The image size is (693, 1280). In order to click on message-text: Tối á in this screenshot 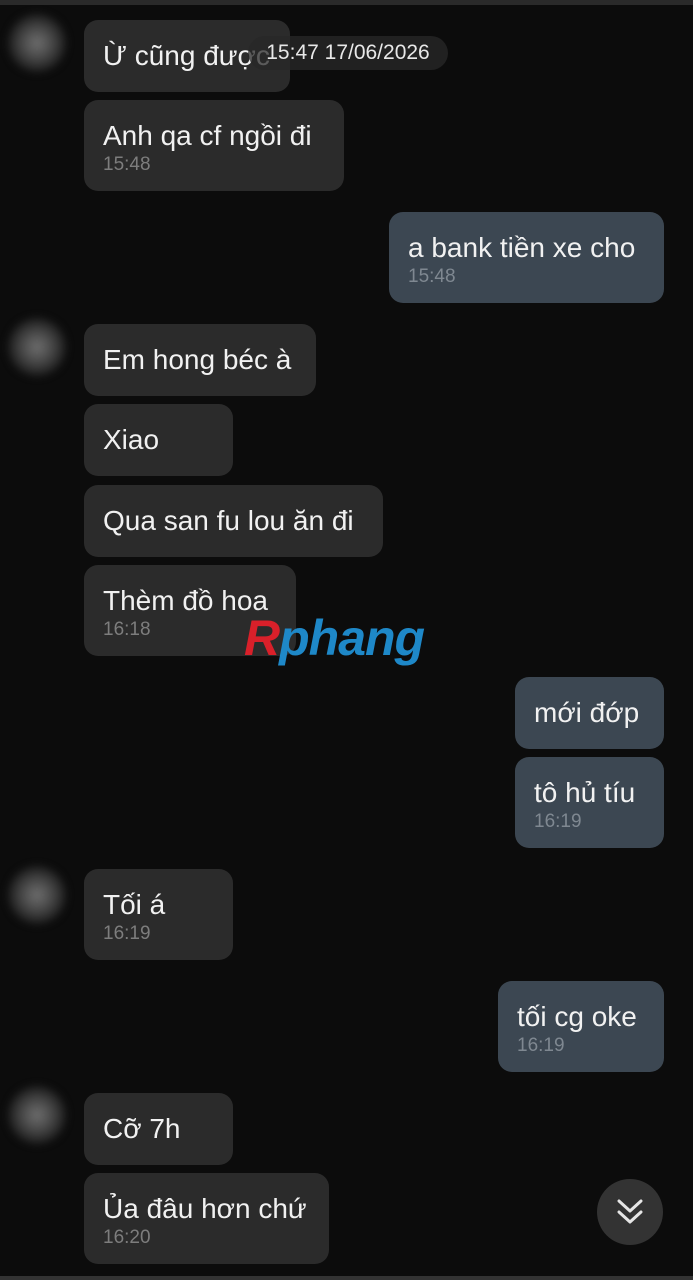, I will do `click(134, 904)`.